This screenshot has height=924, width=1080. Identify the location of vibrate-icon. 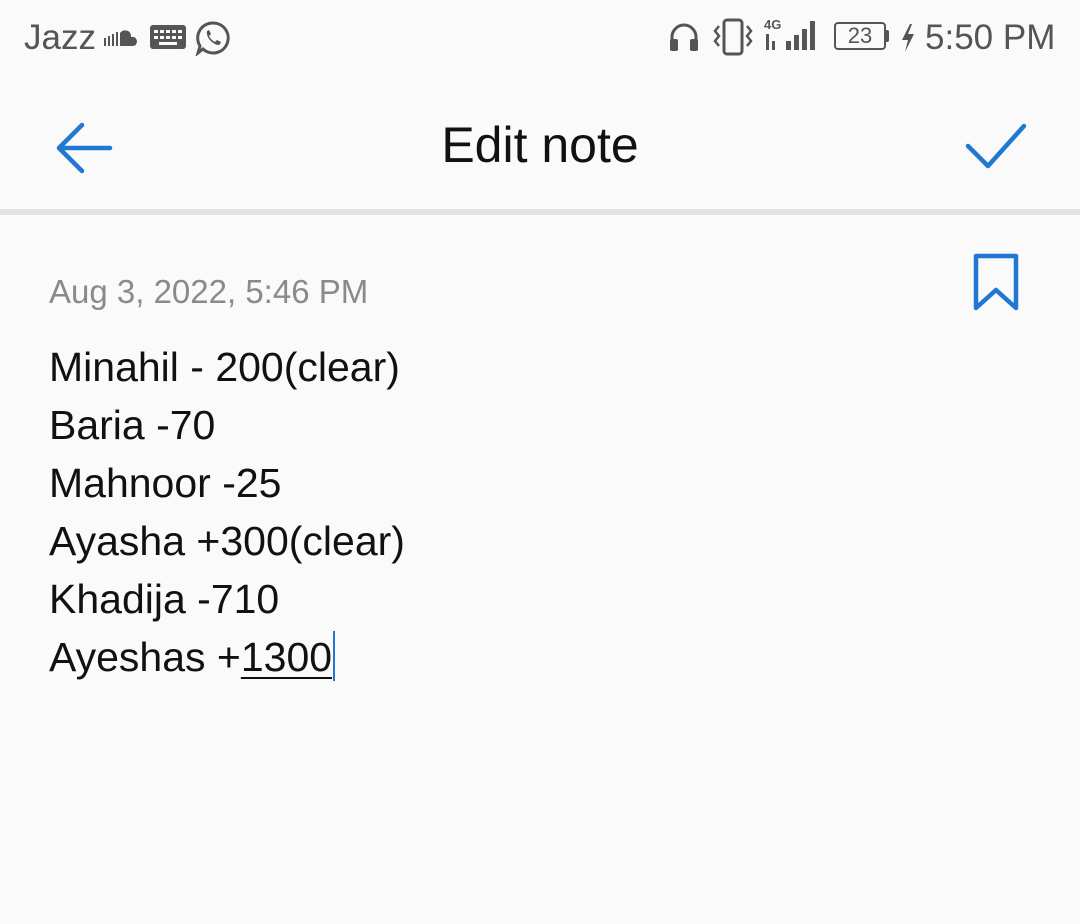
(733, 37).